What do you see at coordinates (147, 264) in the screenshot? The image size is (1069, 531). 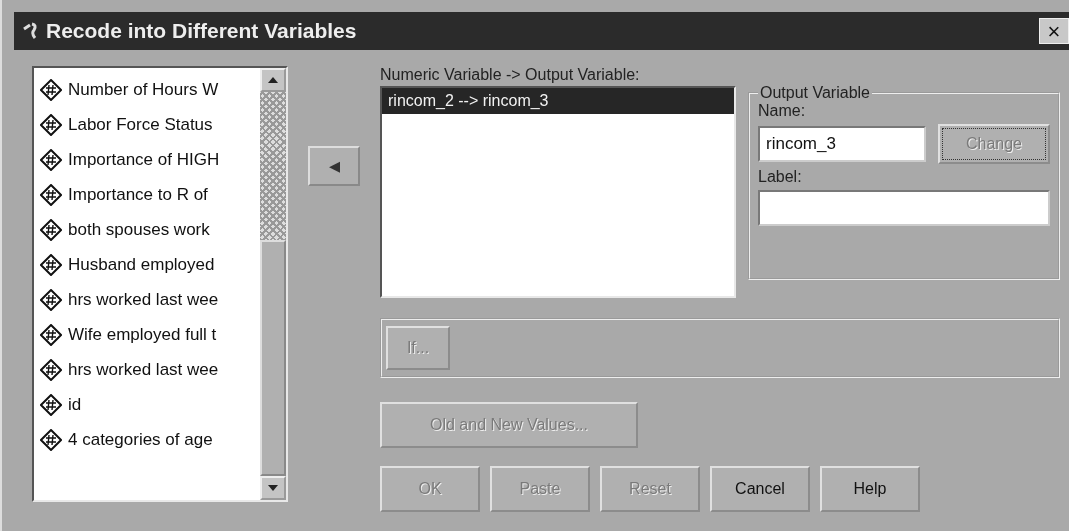 I see `variable-item: Husband employed` at bounding box center [147, 264].